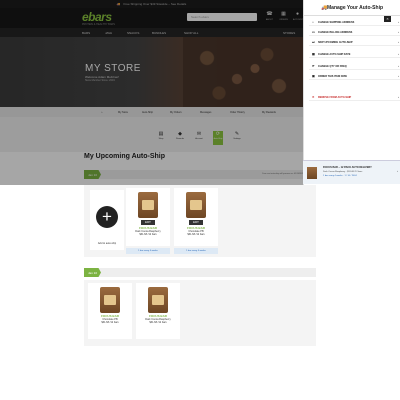 The width and height of the screenshot is (400, 400). I want to click on section-header-2: Jan 10, so click(200, 272).